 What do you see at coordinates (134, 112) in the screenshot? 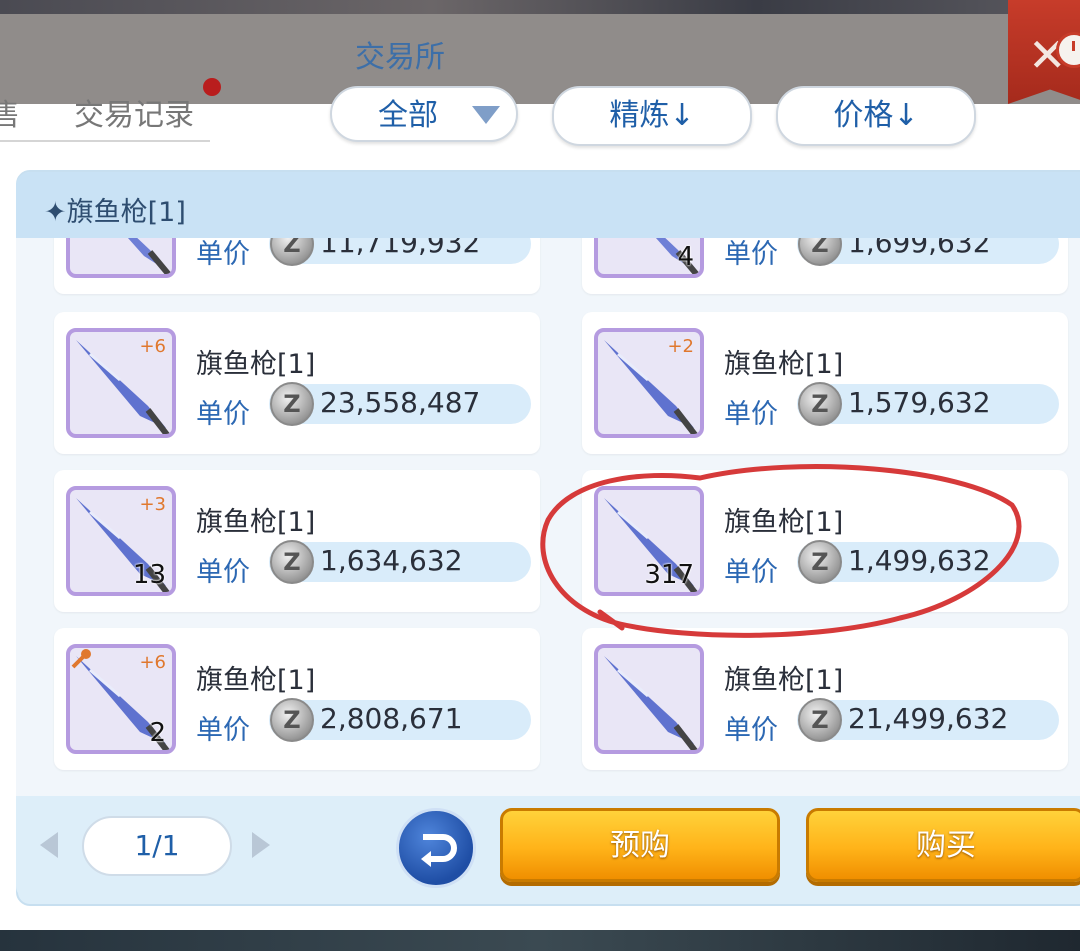
I see `tab-trade-record: 交易记录` at bounding box center [134, 112].